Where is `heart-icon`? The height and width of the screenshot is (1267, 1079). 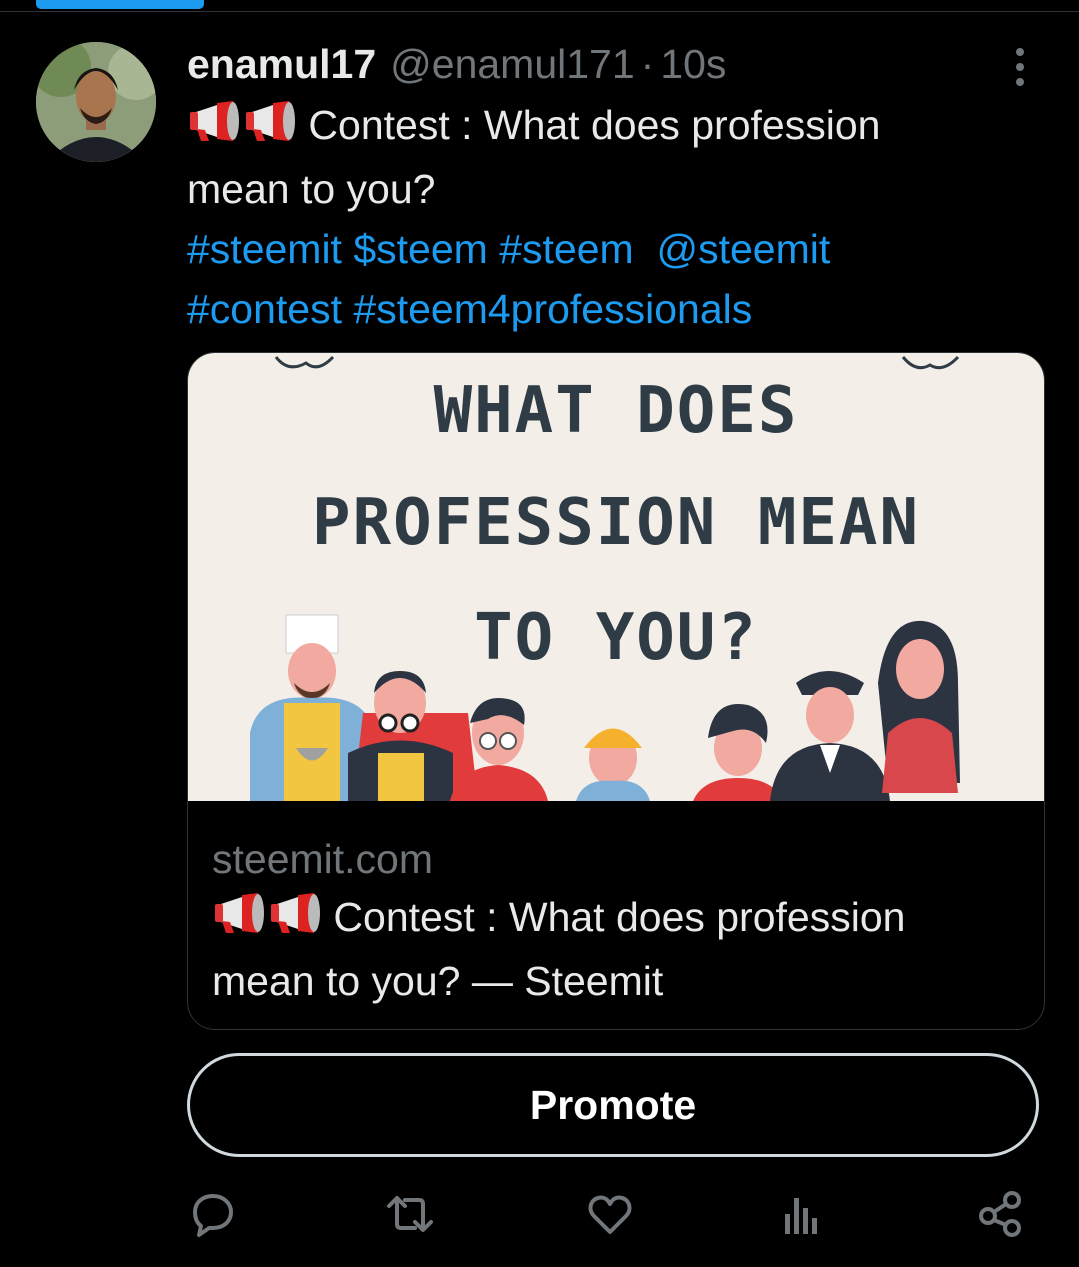 heart-icon is located at coordinates (611, 1215).